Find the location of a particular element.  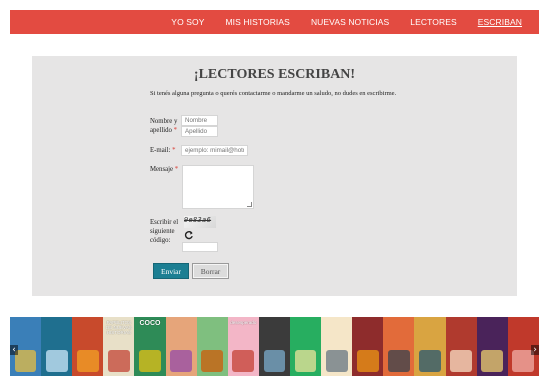

book-cover: desesperado is located at coordinates (243, 346).